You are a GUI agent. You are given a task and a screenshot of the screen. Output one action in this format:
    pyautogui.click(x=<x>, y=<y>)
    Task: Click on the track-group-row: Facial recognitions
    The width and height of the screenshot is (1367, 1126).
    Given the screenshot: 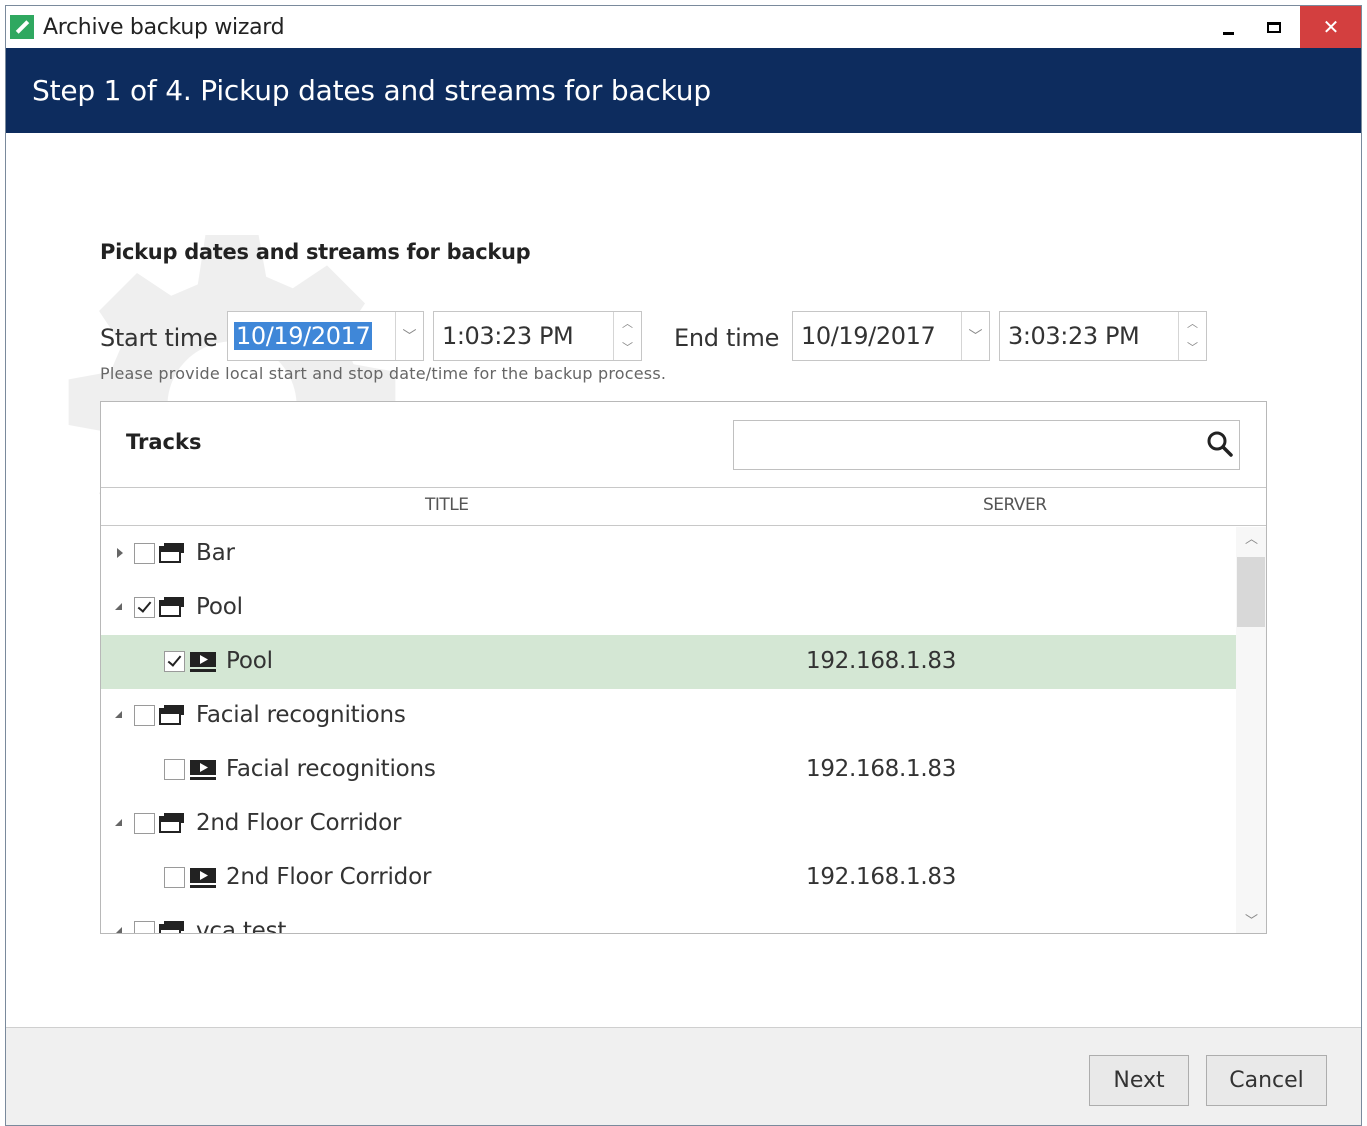 What is the action you would take?
    pyautogui.click(x=668, y=716)
    